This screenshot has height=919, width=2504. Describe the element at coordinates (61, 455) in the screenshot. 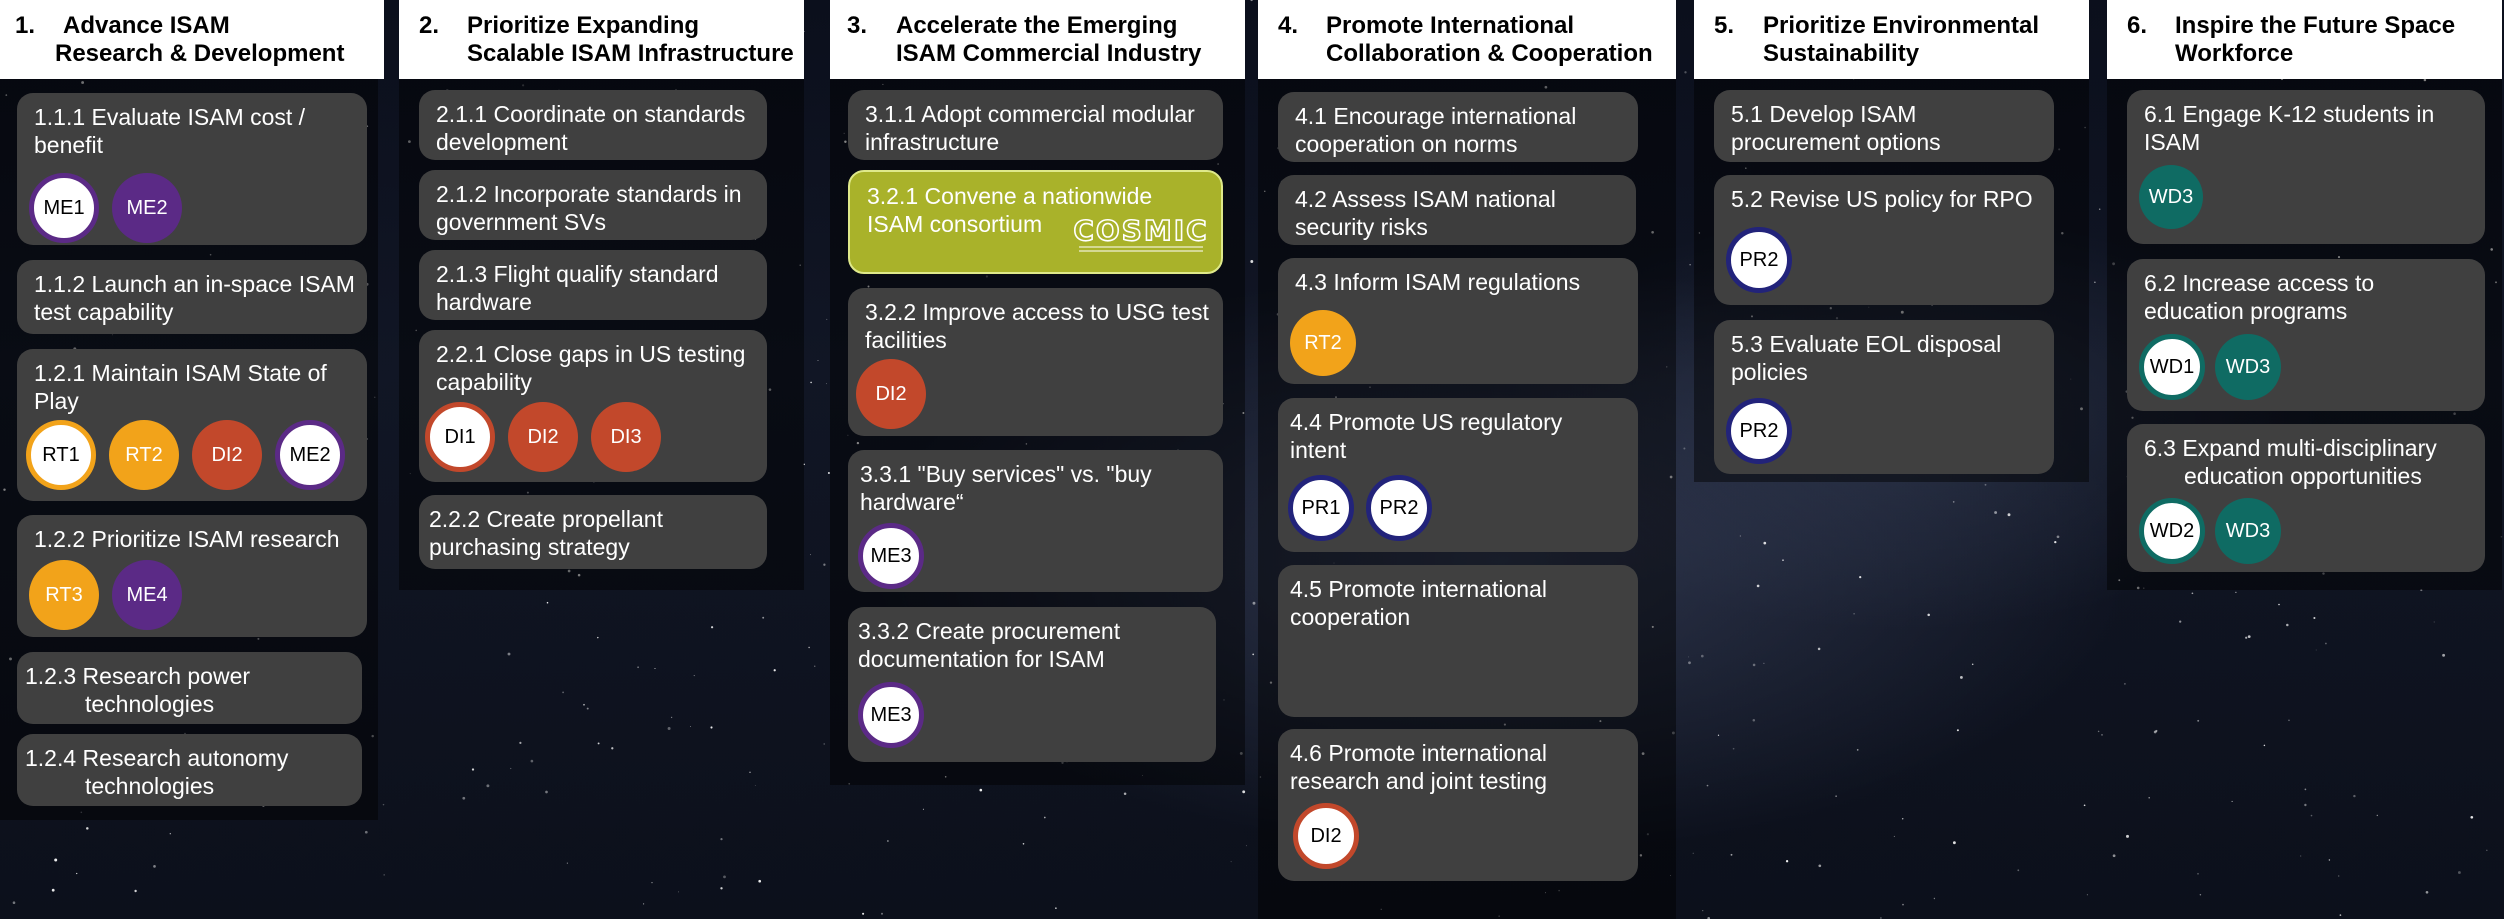

I see `badge-rt1: RT1` at that location.